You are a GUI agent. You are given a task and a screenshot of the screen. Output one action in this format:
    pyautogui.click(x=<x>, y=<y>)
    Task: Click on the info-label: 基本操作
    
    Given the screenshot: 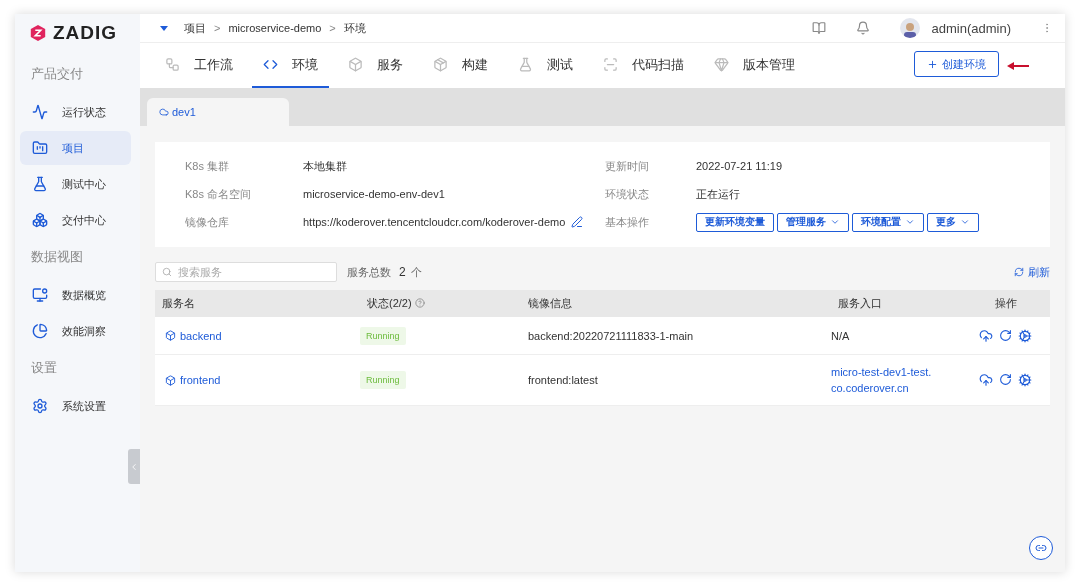 What is the action you would take?
    pyautogui.click(x=627, y=222)
    